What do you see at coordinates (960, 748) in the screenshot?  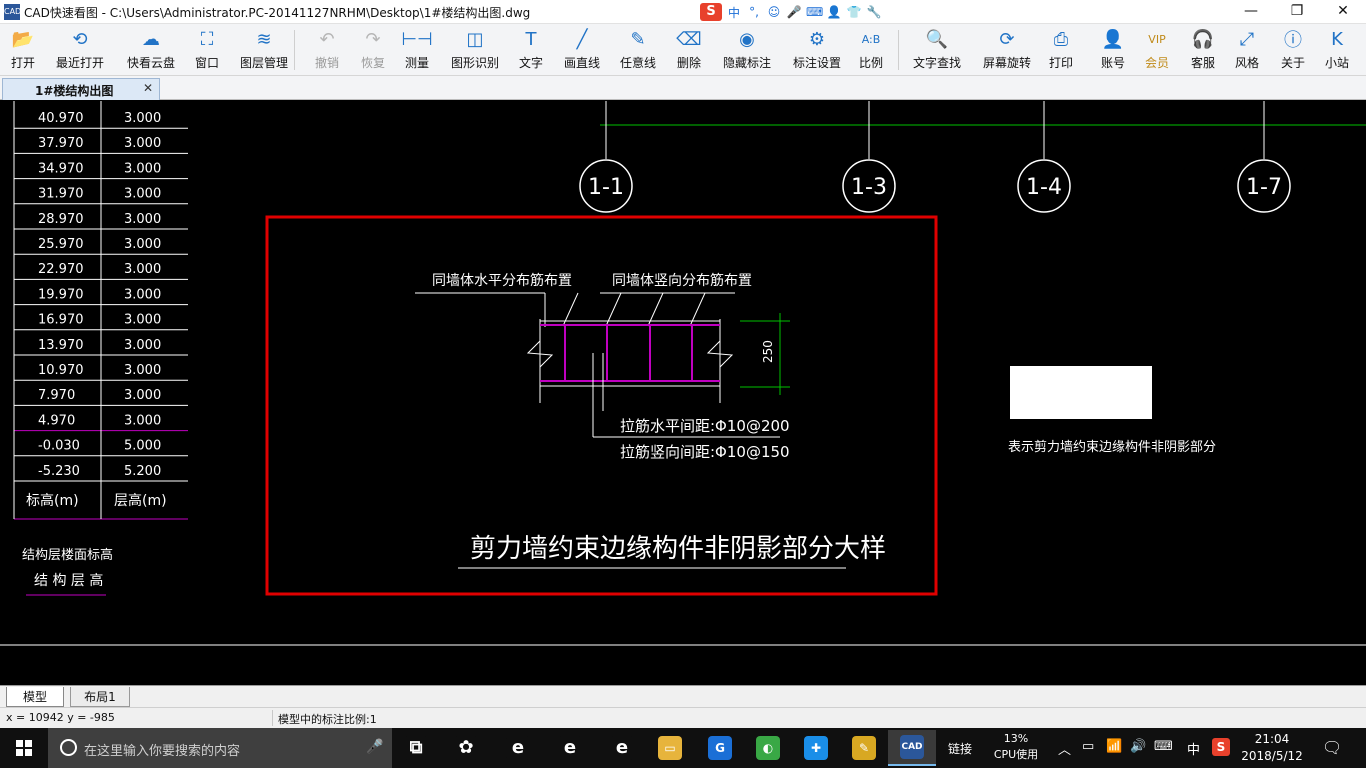 I see `tray-link-text: 链接` at bounding box center [960, 748].